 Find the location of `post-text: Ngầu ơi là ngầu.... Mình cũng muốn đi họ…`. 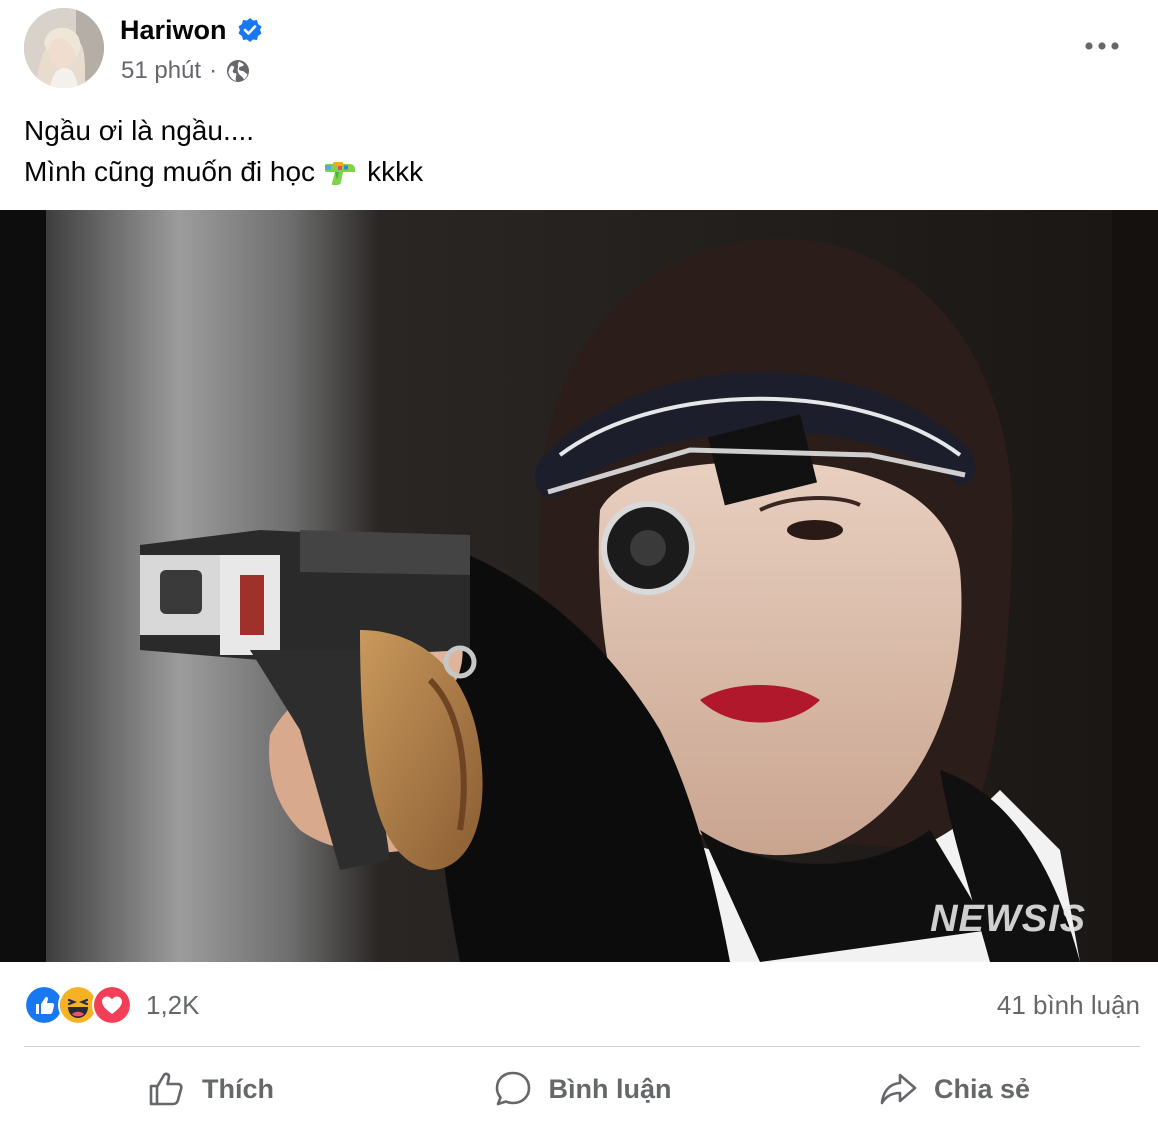

post-text: Ngầu ơi là ngầu.... Mình cũng muốn đi họ… is located at coordinates (223, 151).